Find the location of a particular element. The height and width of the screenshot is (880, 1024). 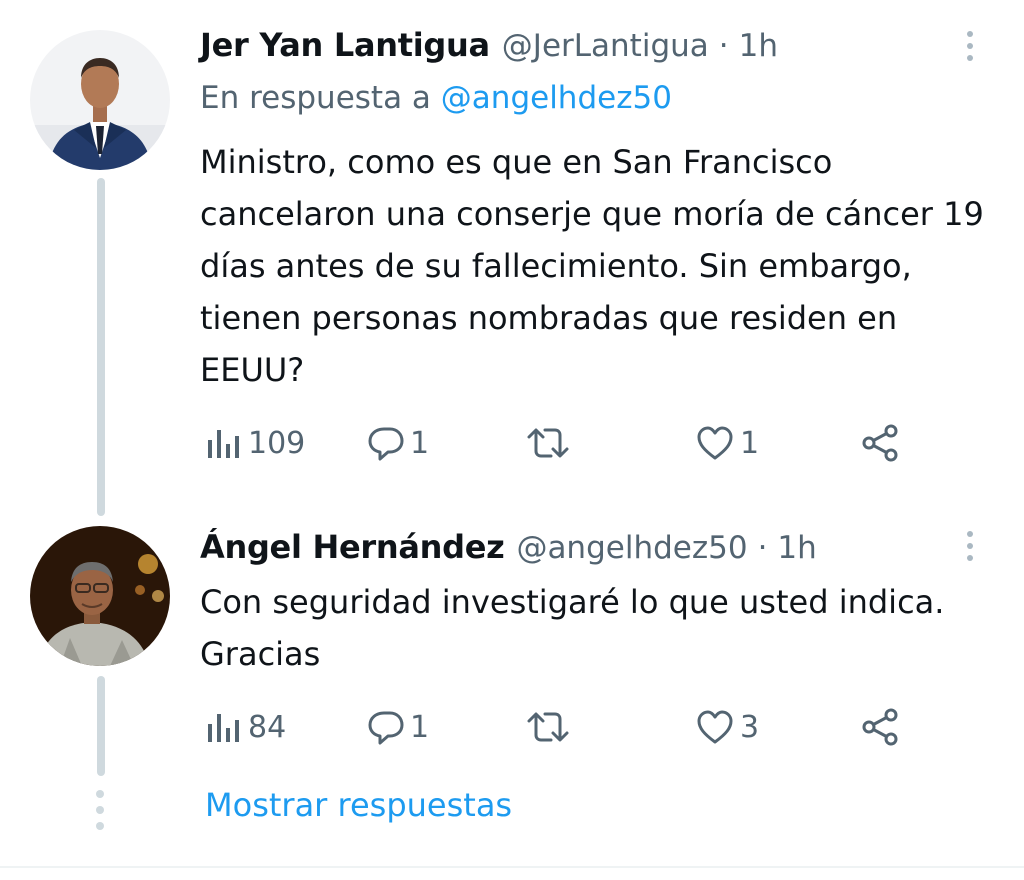

user-avatar-suit-icon is located at coordinates (100, 100).